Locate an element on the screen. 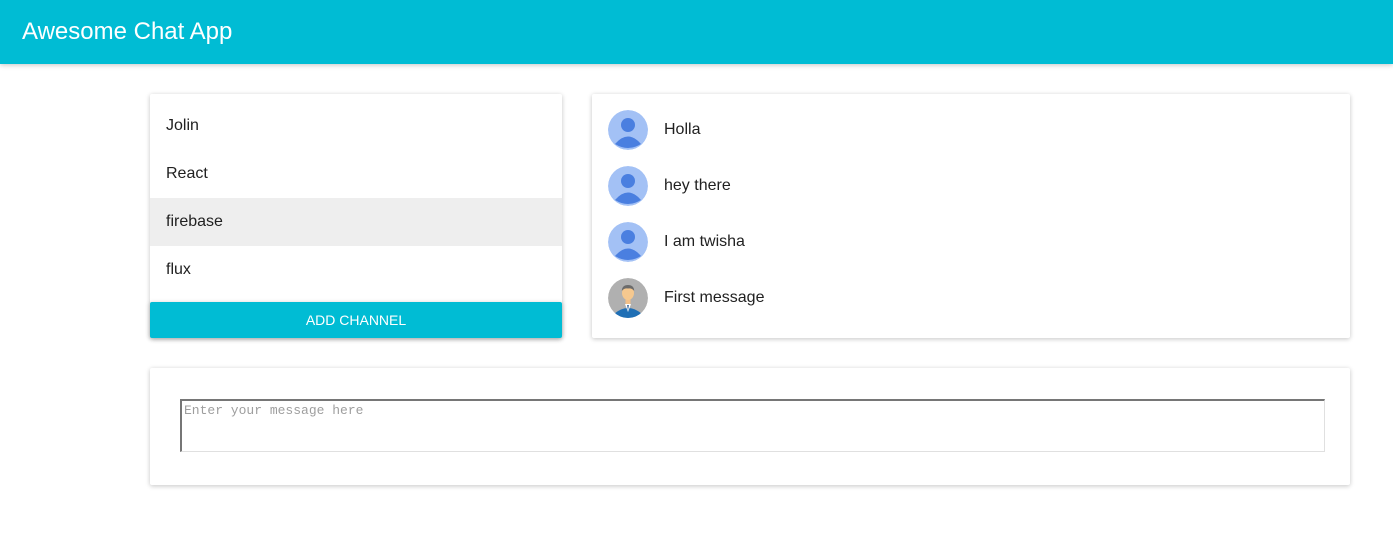 This screenshot has height=548, width=1393. app-bar: Awesome Chat App is located at coordinates (696, 32).